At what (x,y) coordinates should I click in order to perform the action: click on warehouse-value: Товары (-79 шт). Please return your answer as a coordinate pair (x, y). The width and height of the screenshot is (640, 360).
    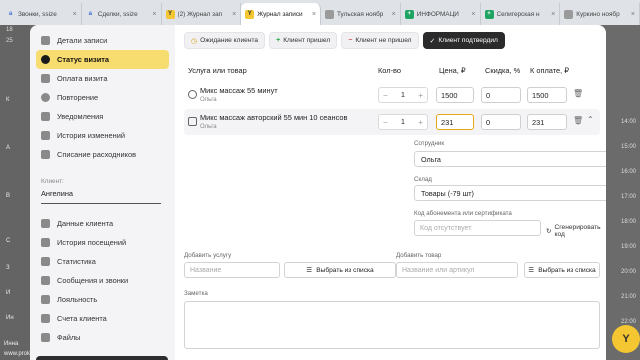
    Looking at the image, I should click on (447, 193).